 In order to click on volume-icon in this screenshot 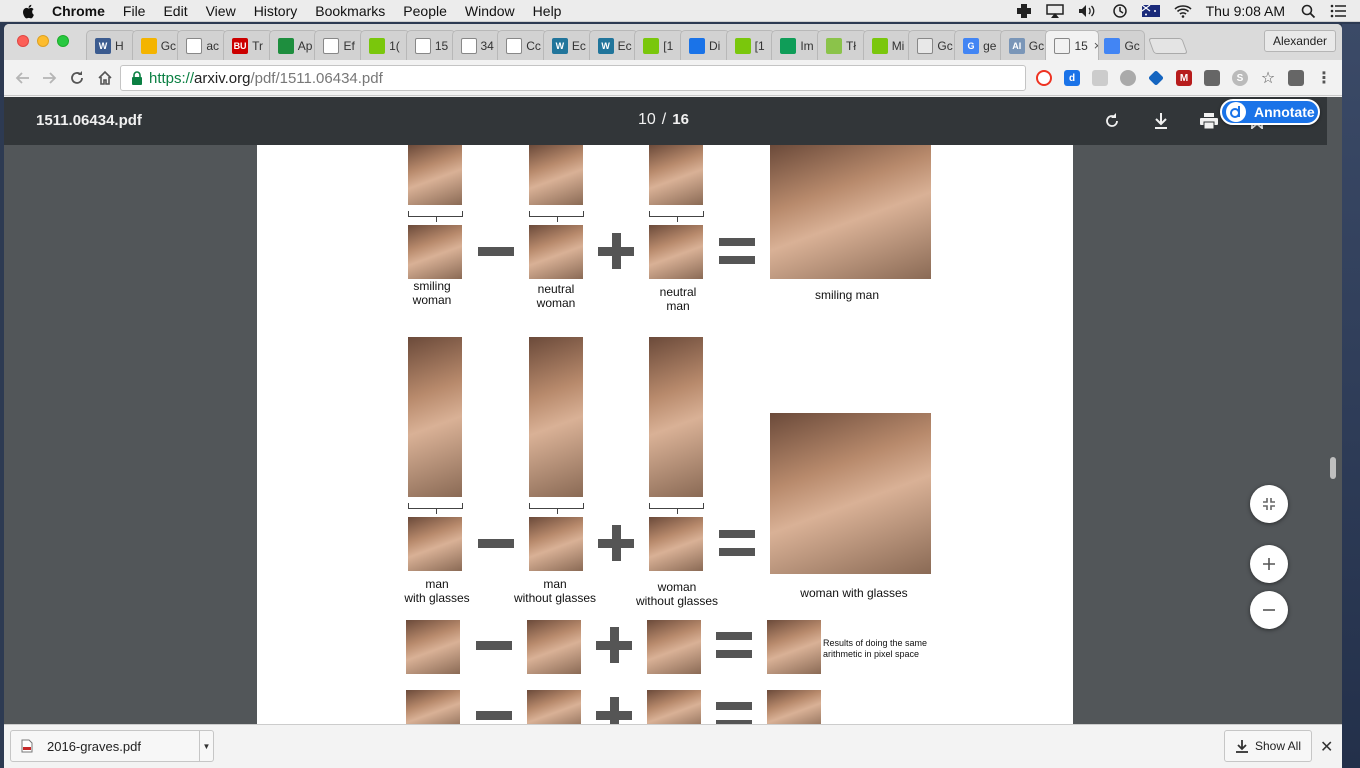, I will do `click(1088, 11)`.